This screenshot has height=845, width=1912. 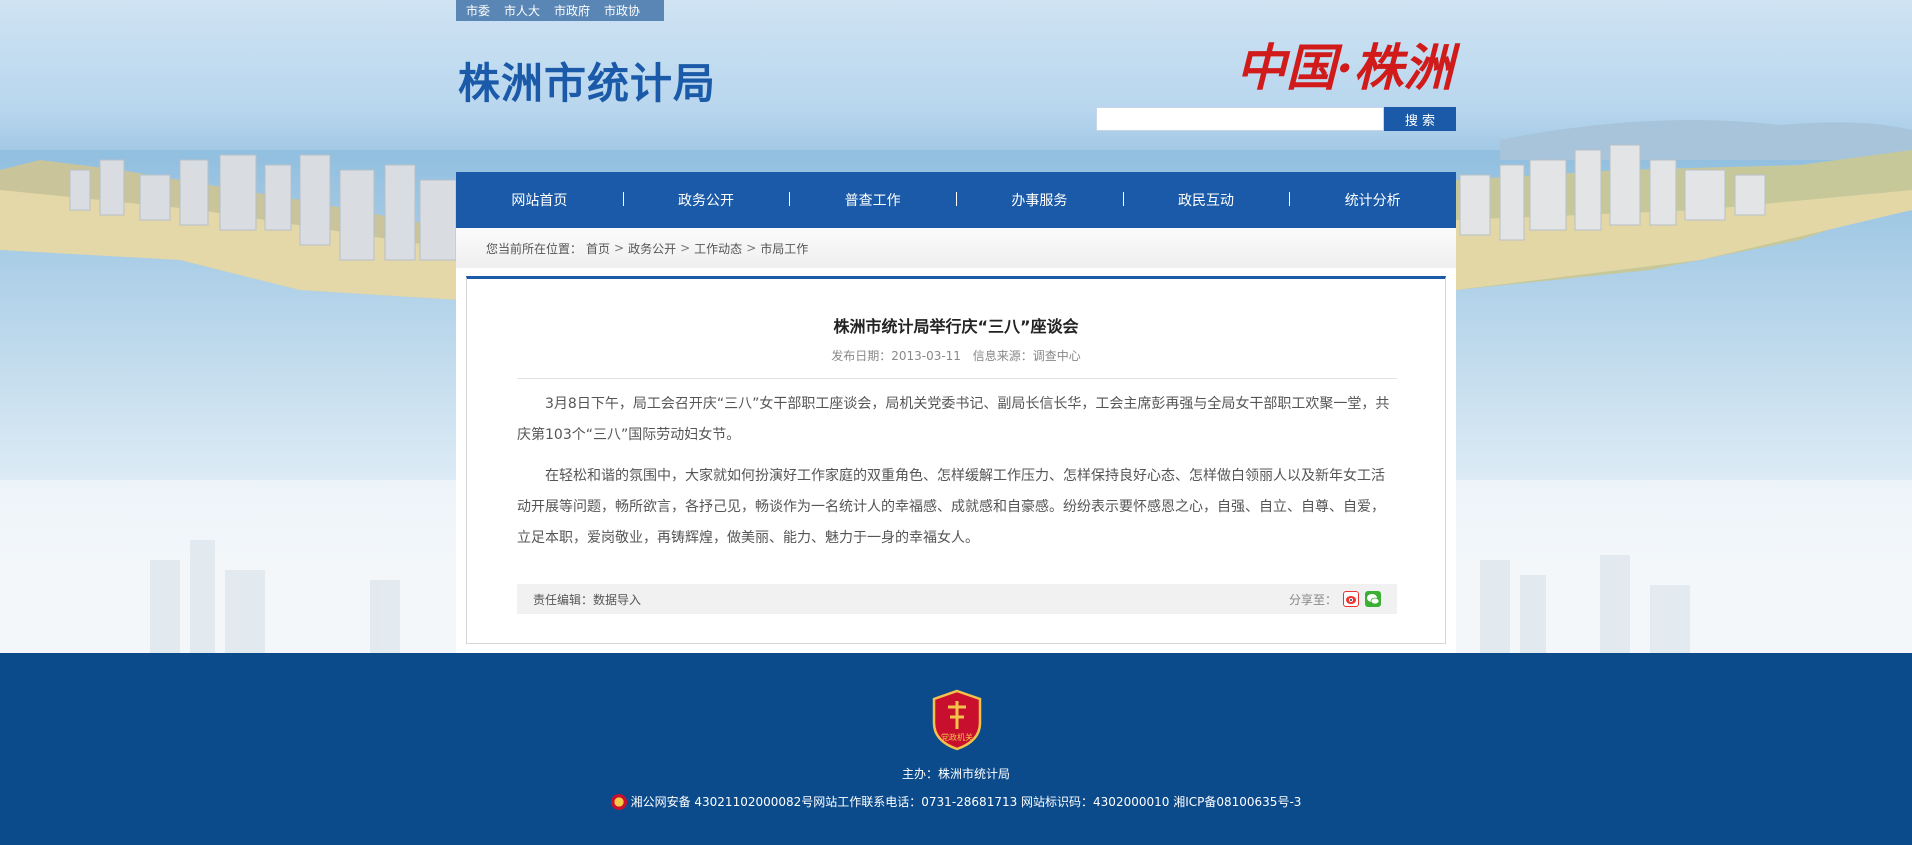 I want to click on breadcrumb-work-news: 工作动态, so click(x=718, y=248).